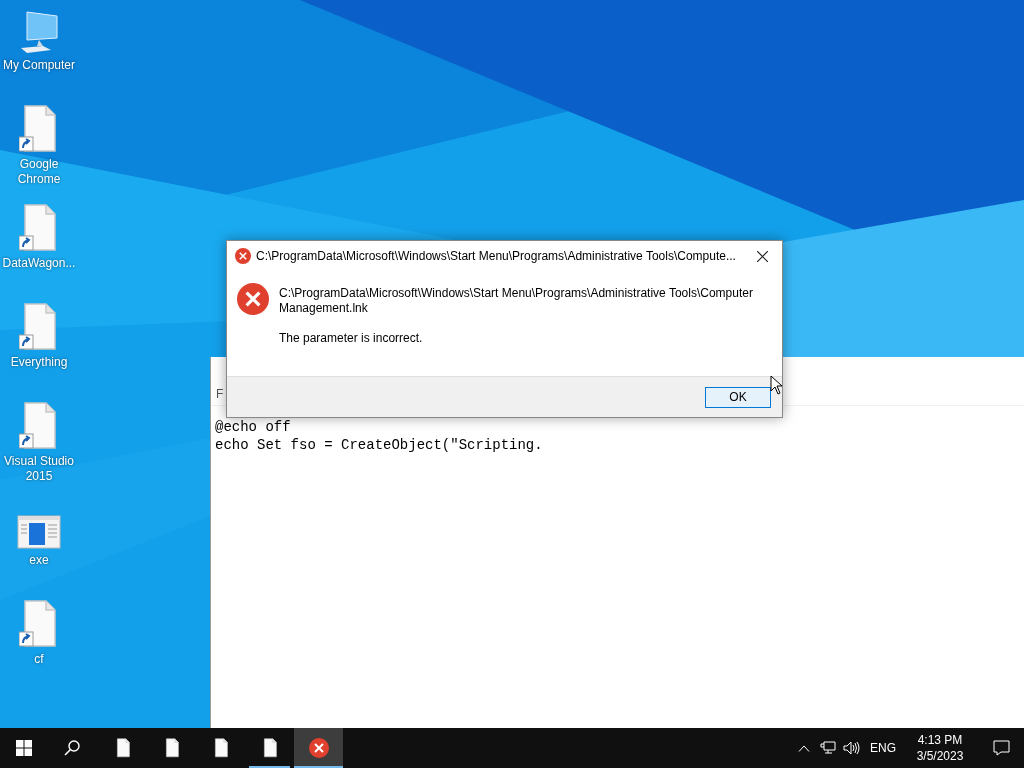  I want to click on menu-item: F, so click(220, 393).